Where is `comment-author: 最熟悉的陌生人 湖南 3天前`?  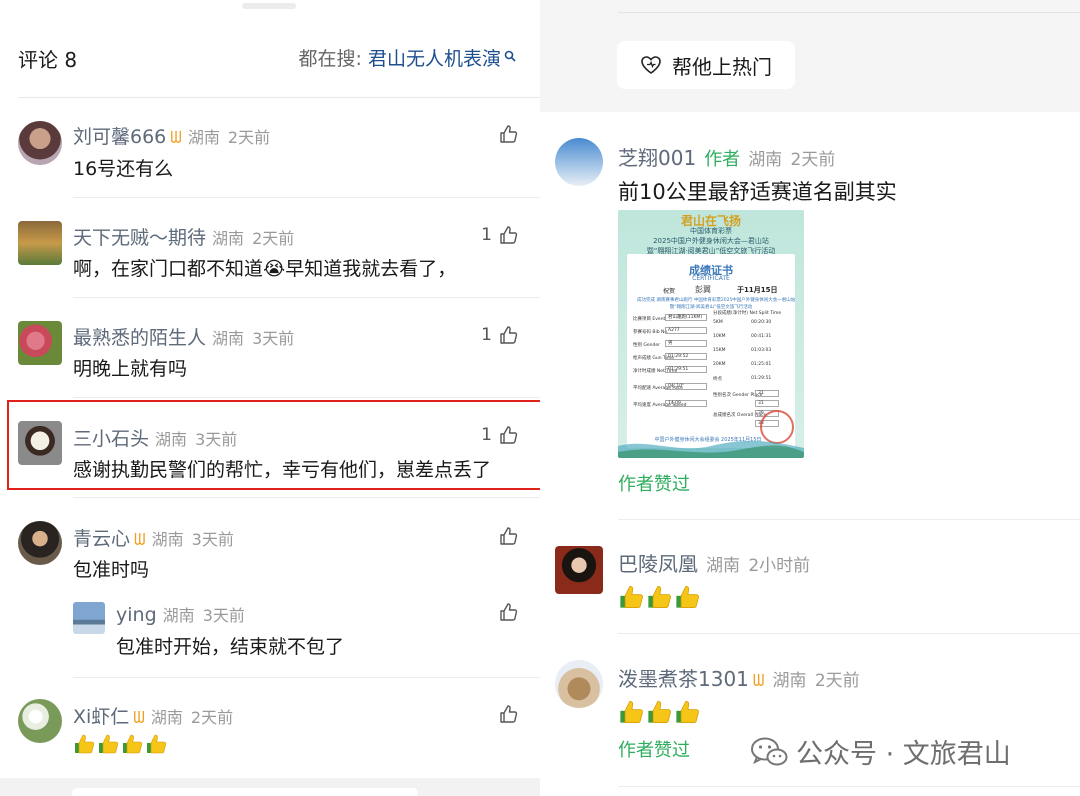 comment-author: 最熟悉的陌生人 湖南 3天前 is located at coordinates (183, 336).